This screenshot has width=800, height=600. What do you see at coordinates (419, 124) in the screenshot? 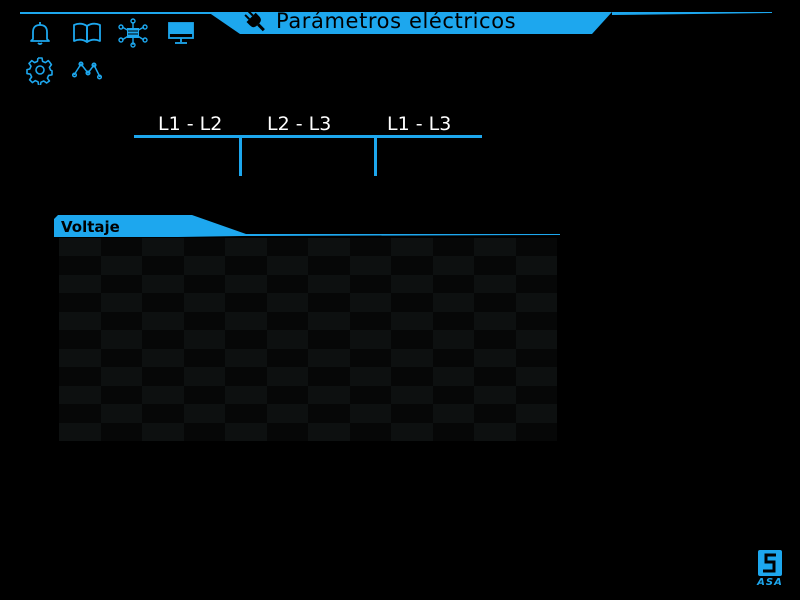
I see `tab-l1-l3: L1 - L3` at bounding box center [419, 124].